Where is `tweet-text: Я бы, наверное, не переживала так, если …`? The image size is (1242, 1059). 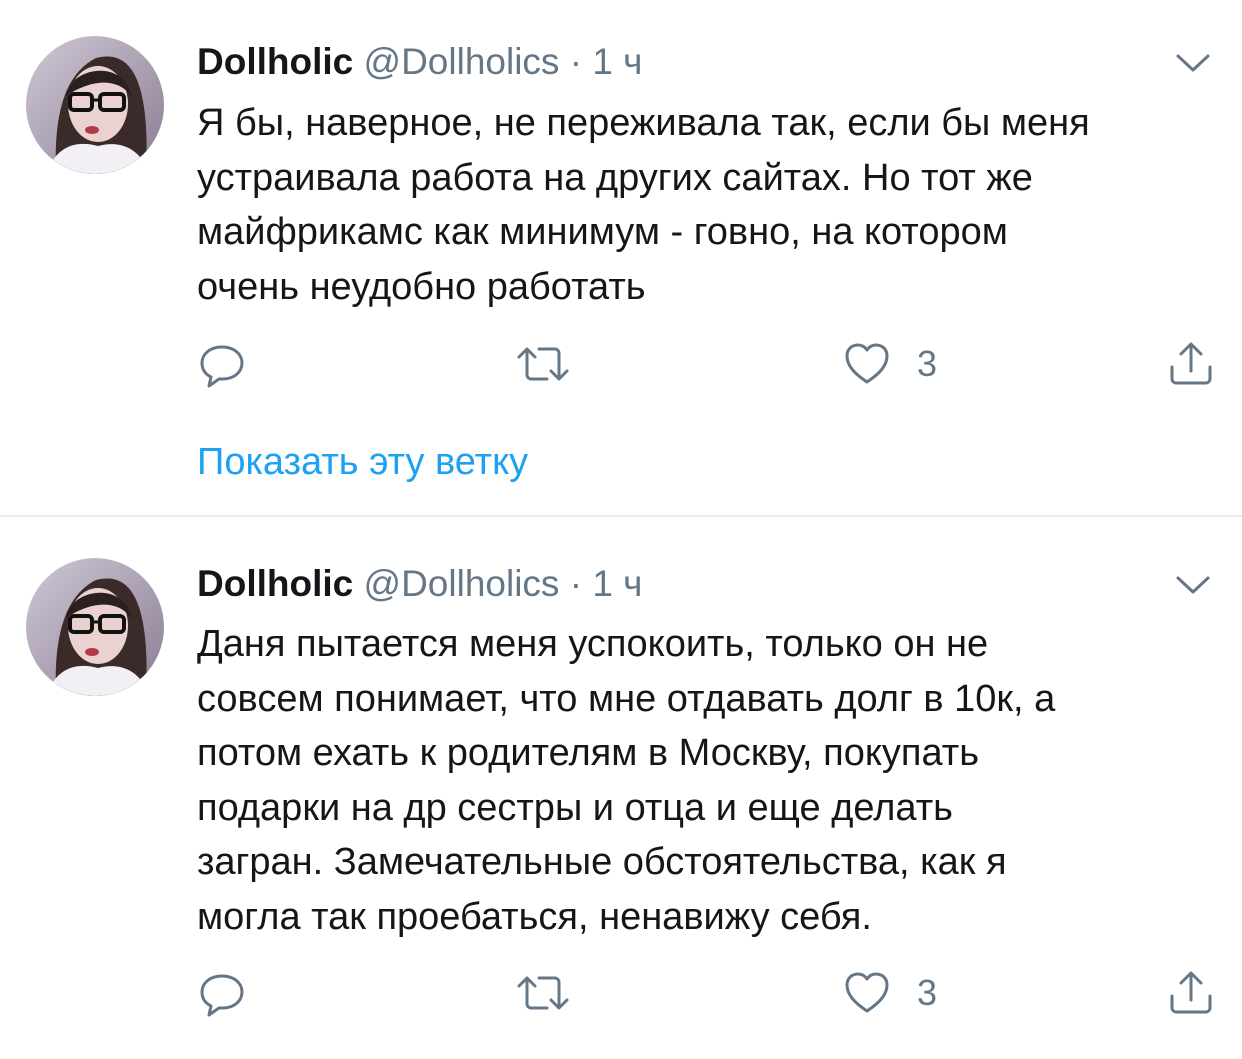
tweet-text: Я бы, наверное, не переживала так, если … is located at coordinates (643, 205).